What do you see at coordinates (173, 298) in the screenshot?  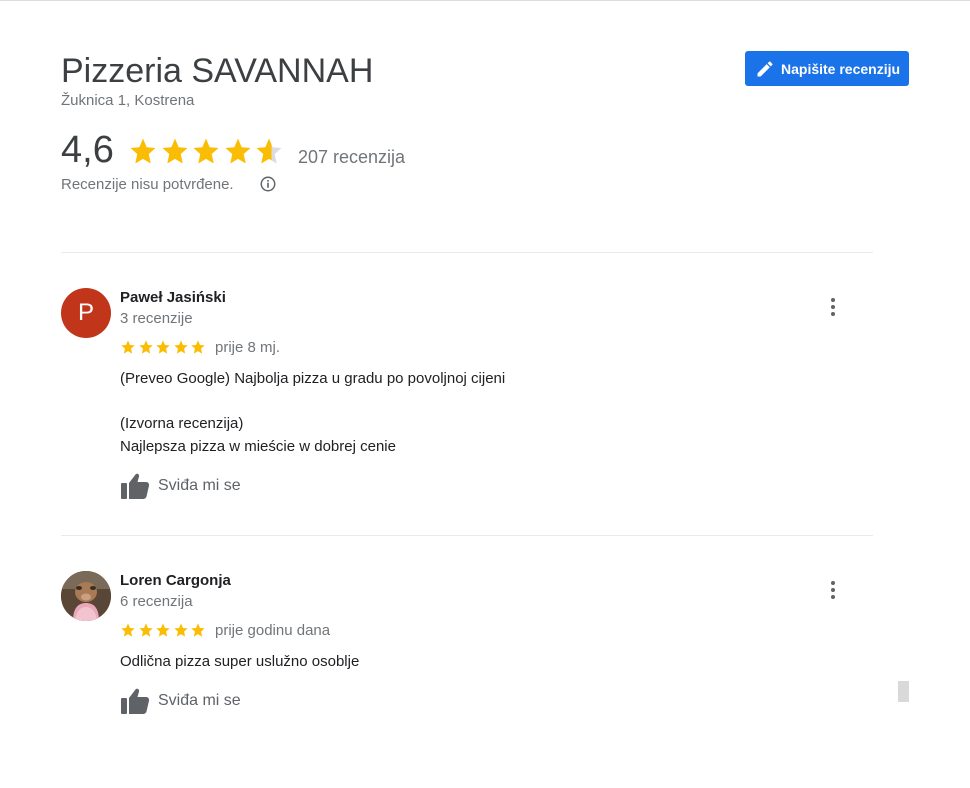 I see `reviewer-name: Paweł Jasiński` at bounding box center [173, 298].